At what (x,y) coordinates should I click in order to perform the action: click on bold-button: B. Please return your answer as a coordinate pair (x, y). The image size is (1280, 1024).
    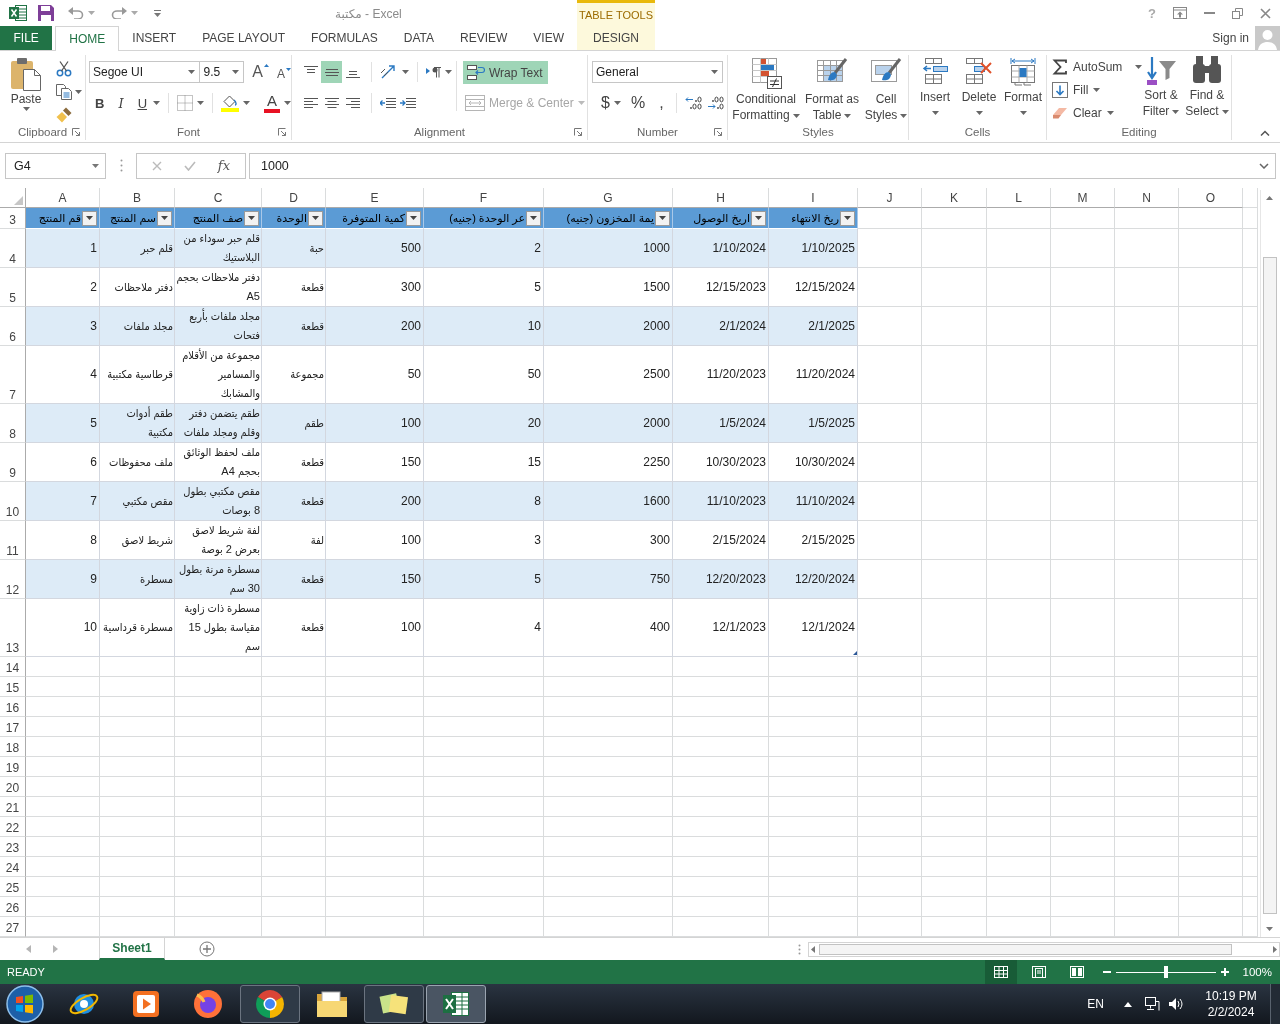
    Looking at the image, I should click on (100, 103).